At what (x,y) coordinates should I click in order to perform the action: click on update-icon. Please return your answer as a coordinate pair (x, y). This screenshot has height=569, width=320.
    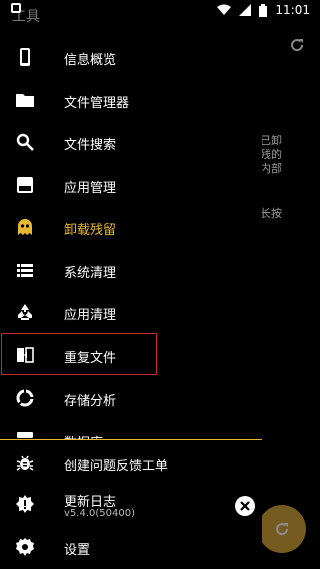
    Looking at the image, I should click on (25, 504).